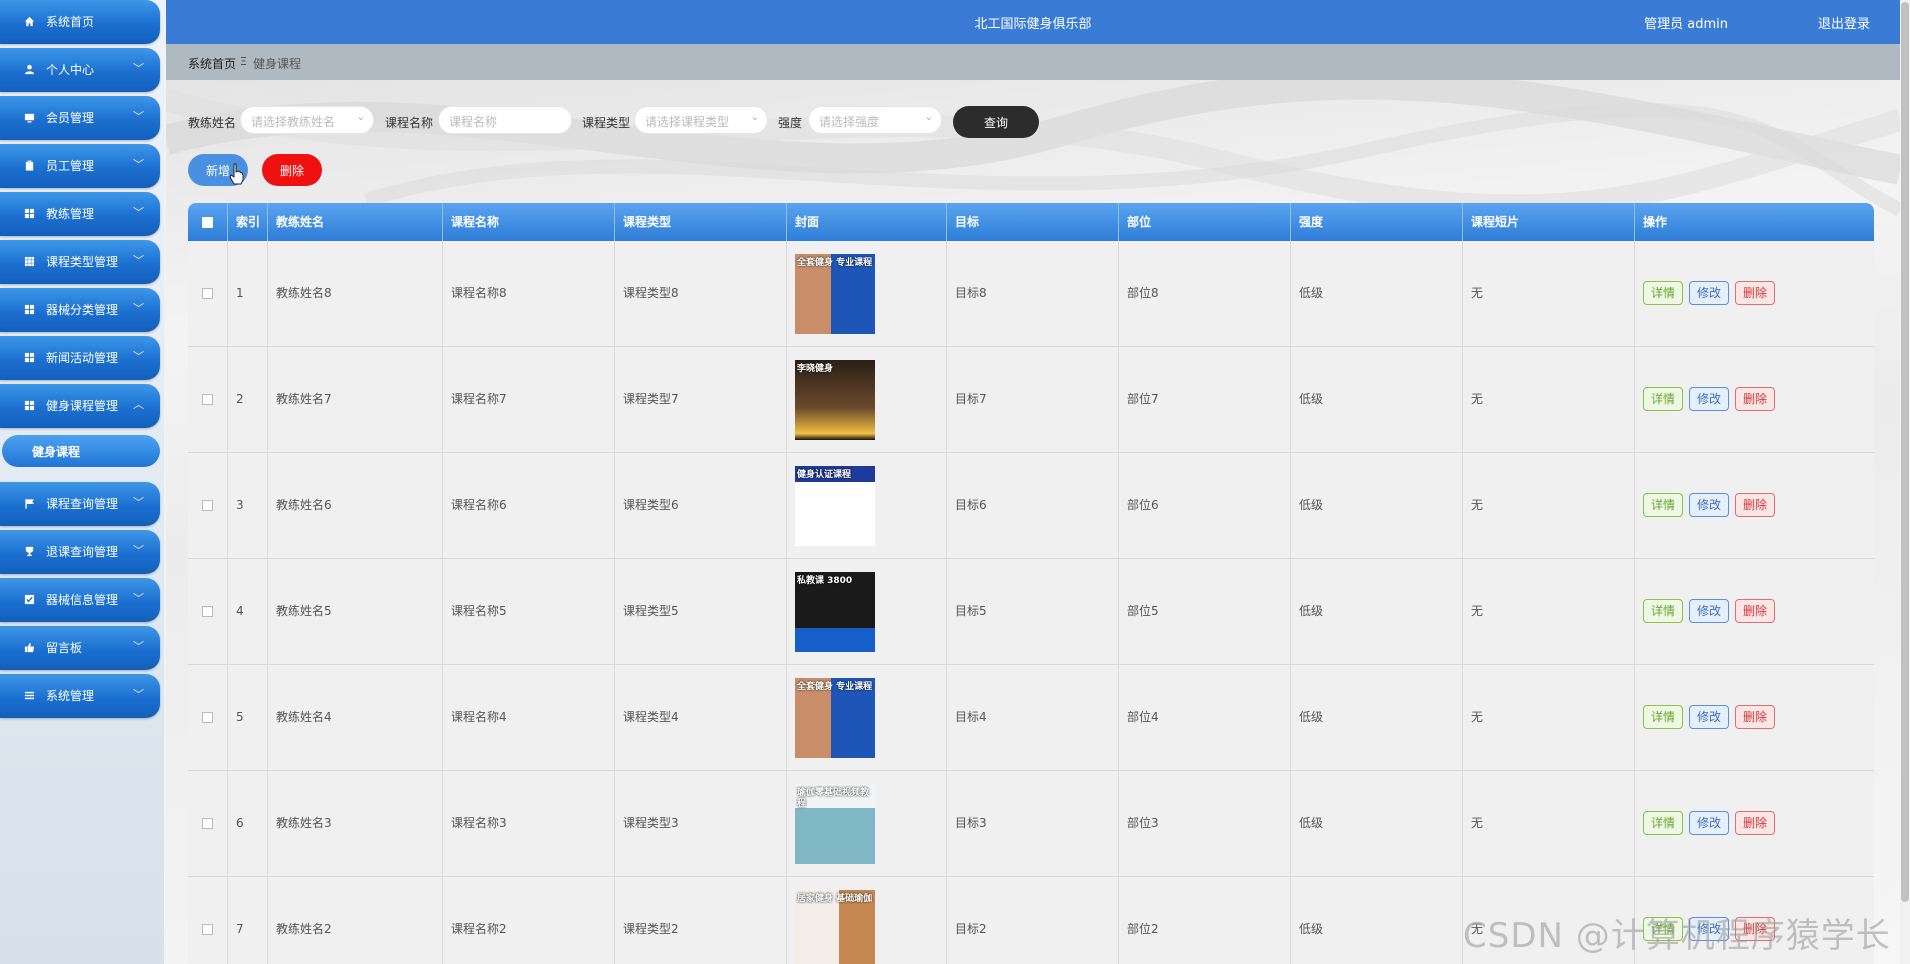 Image resolution: width=1910 pixels, height=964 pixels. Describe the element at coordinates (355, 505) in the screenshot. I see `cell-coach: 教练姓名6` at that location.